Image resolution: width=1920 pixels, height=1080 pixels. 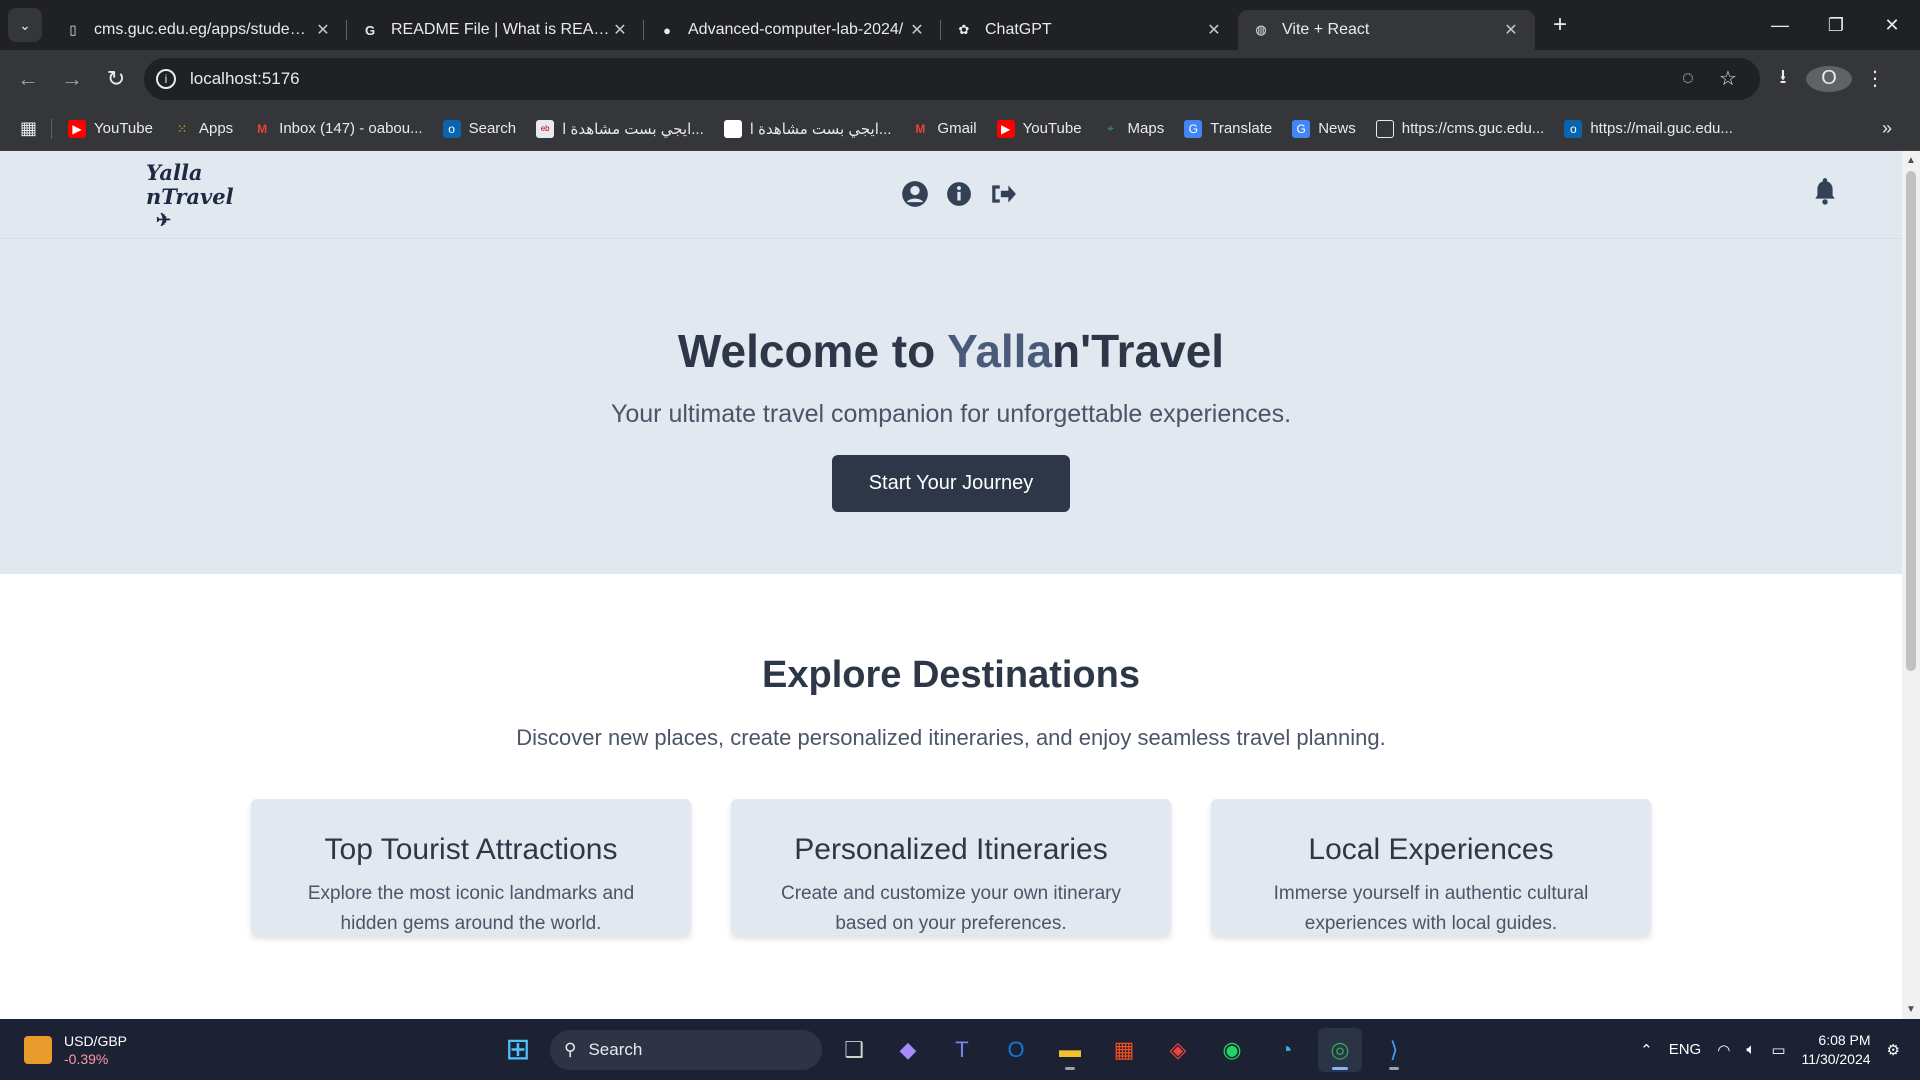 I want to click on currency-widget: USD/GBP -0.39%, so click(x=124, y=1050).